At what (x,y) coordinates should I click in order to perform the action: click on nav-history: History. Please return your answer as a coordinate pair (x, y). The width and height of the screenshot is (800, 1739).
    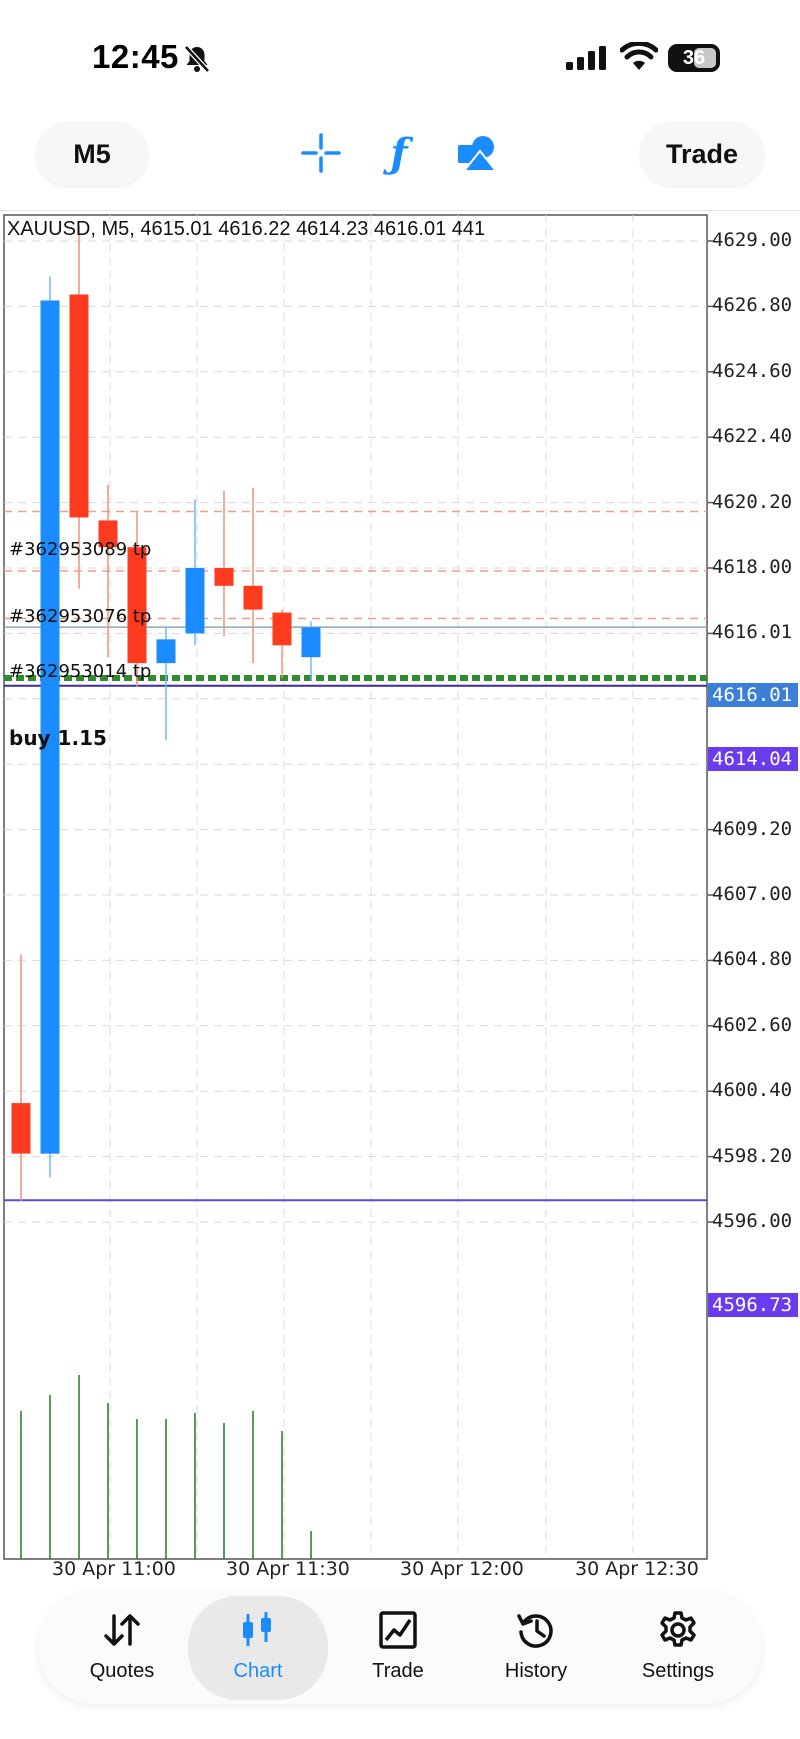
    Looking at the image, I should click on (536, 1648).